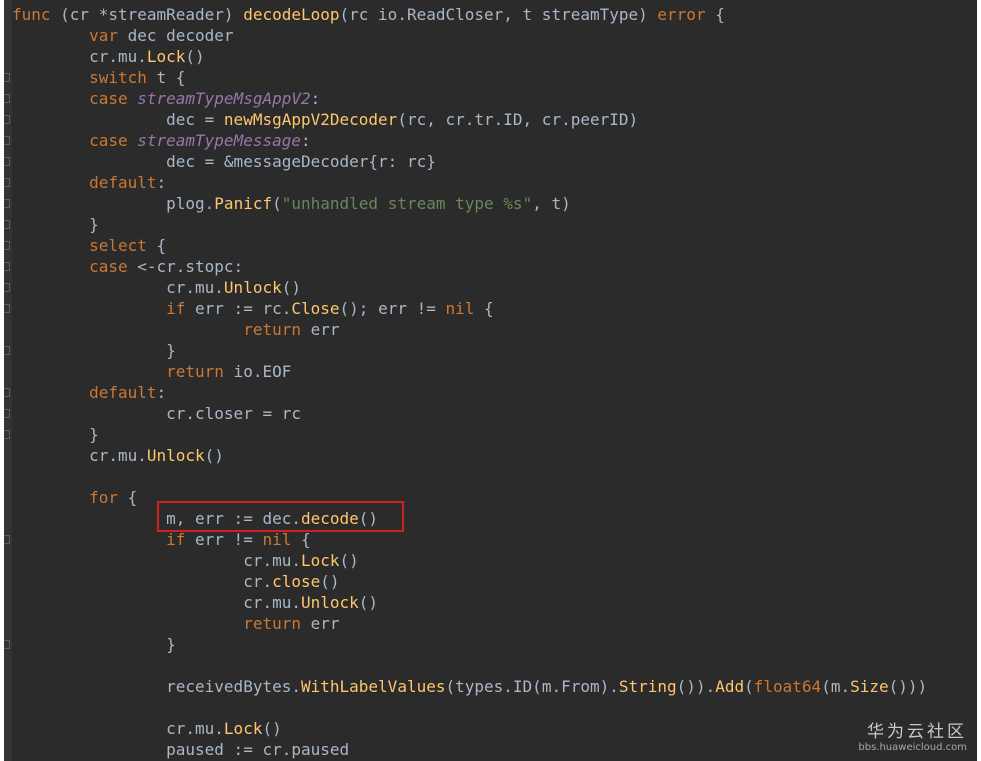  Describe the element at coordinates (123, 35) in the screenshot. I see `code-line: var dec decoder` at that location.